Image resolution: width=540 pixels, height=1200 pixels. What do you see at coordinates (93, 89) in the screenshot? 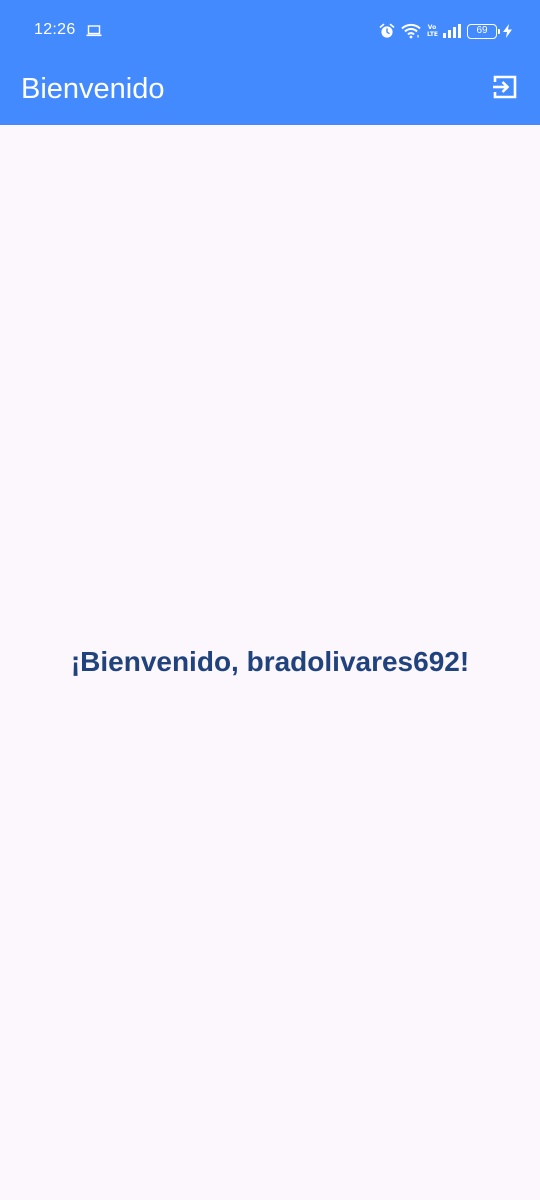
I see `page-title: Bienvenido` at bounding box center [93, 89].